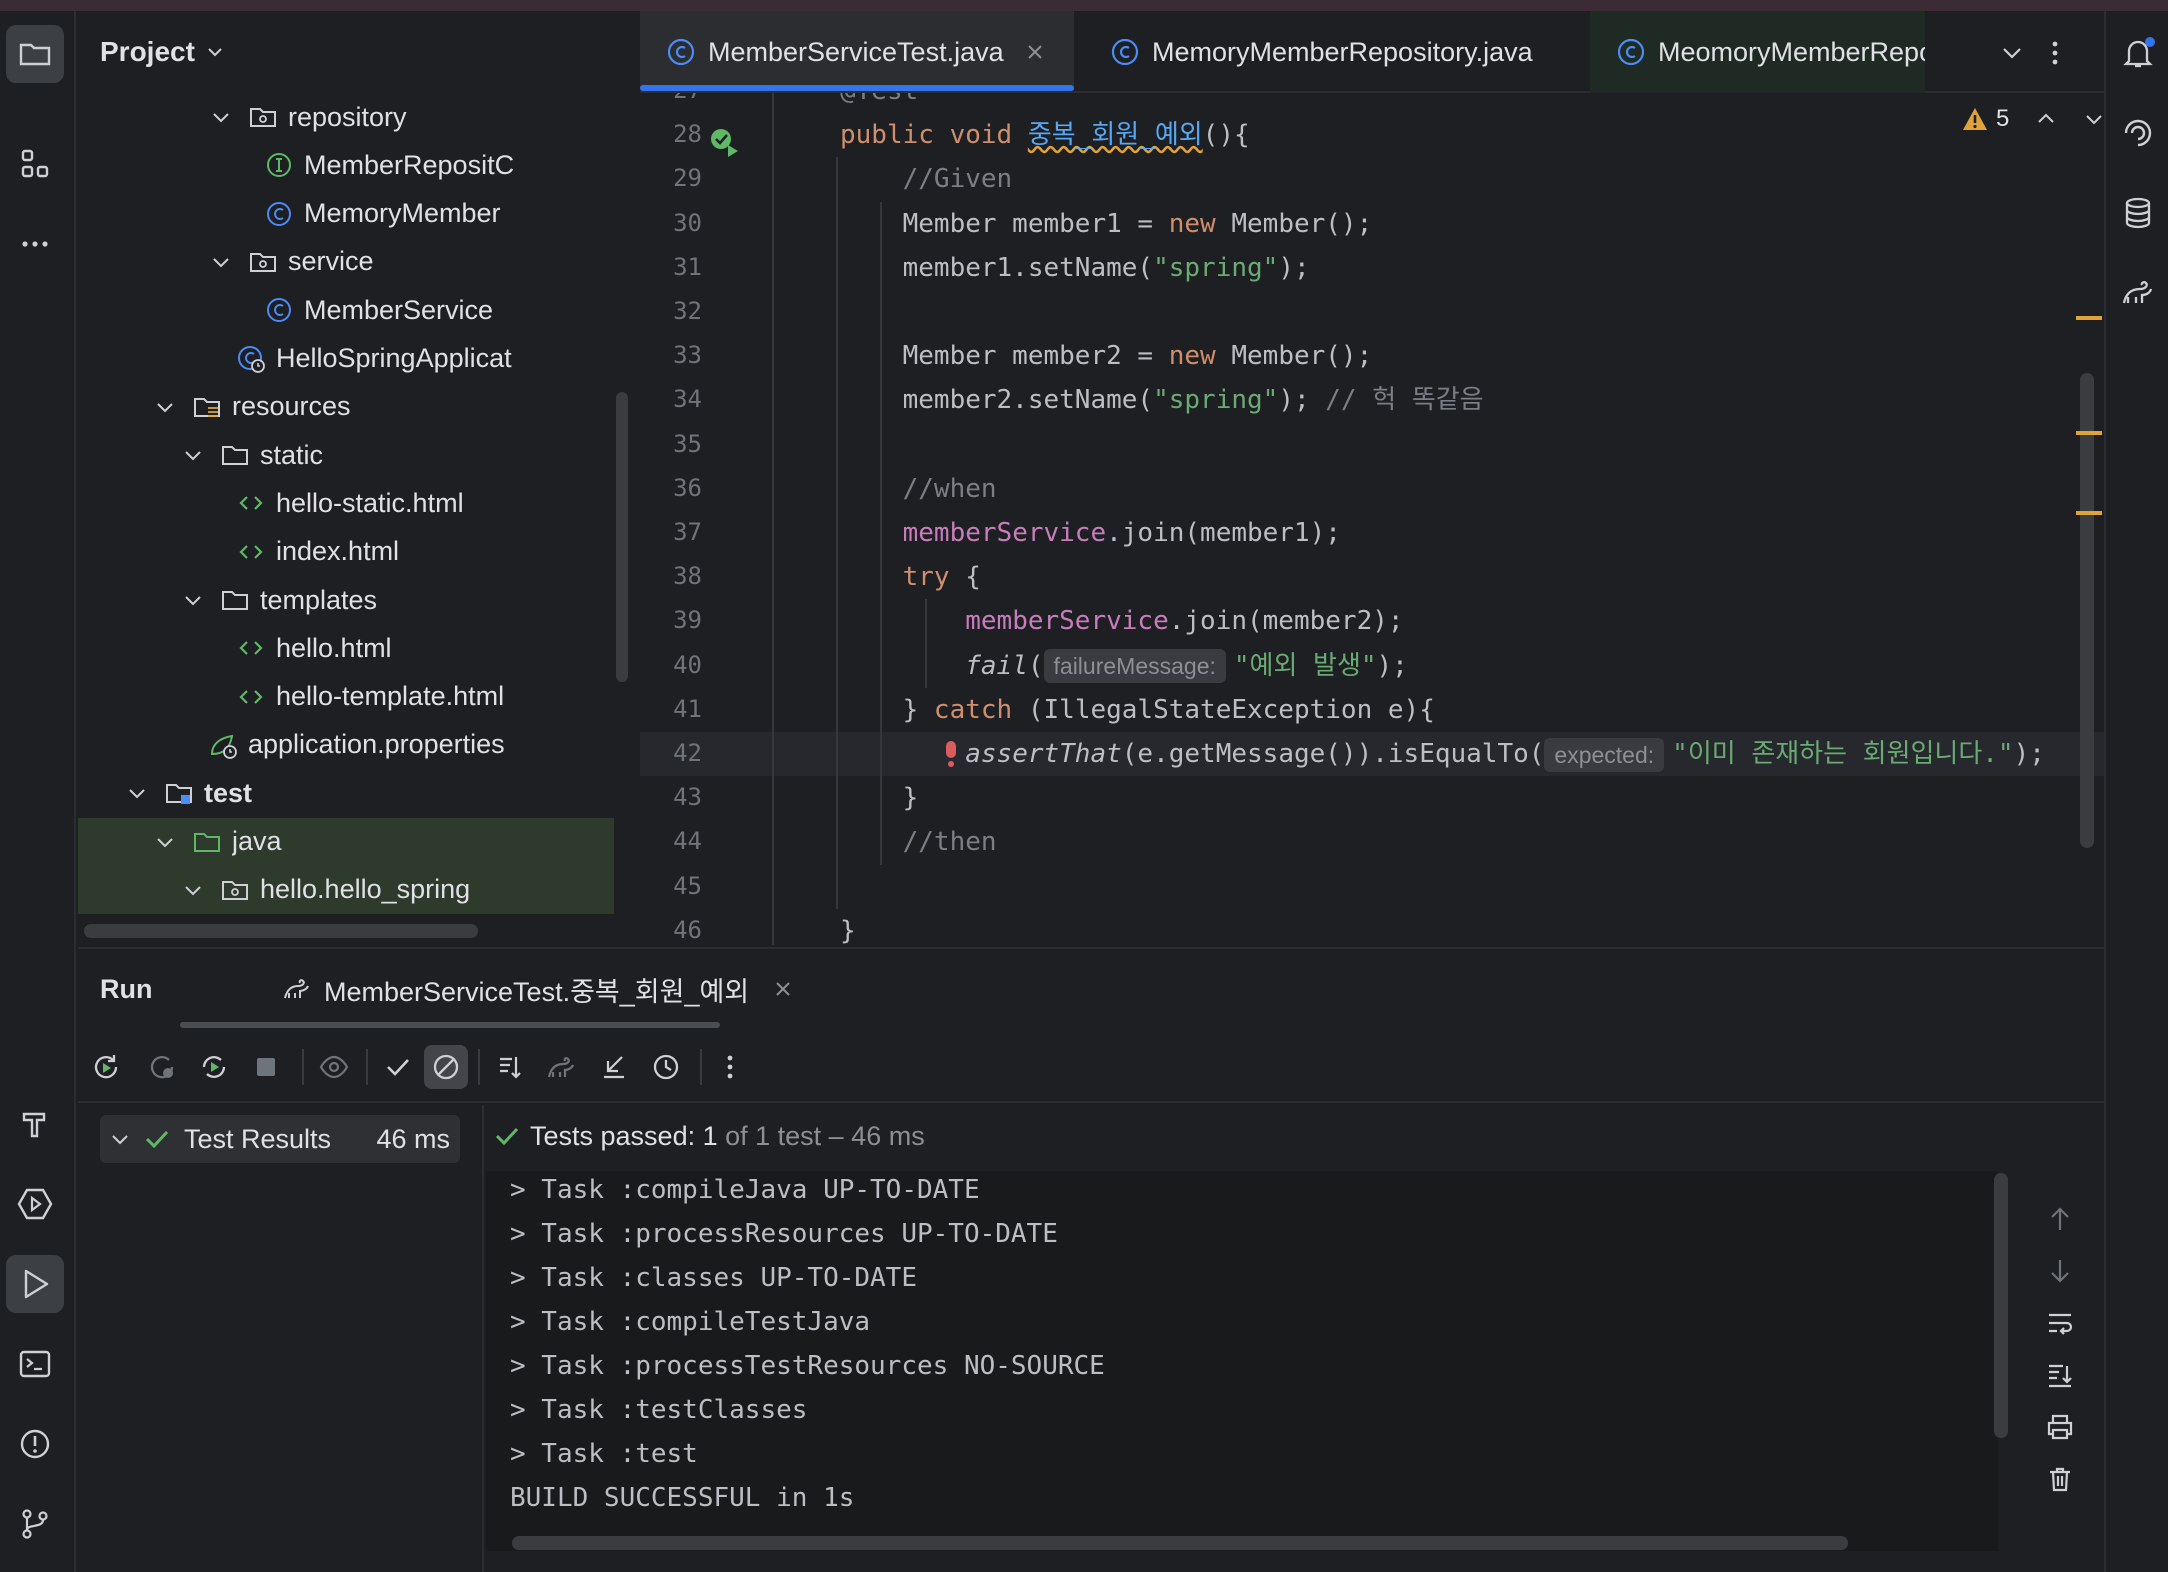 The height and width of the screenshot is (1572, 2168). Describe the element at coordinates (35, 1204) in the screenshot. I see `services-tool-button` at that location.